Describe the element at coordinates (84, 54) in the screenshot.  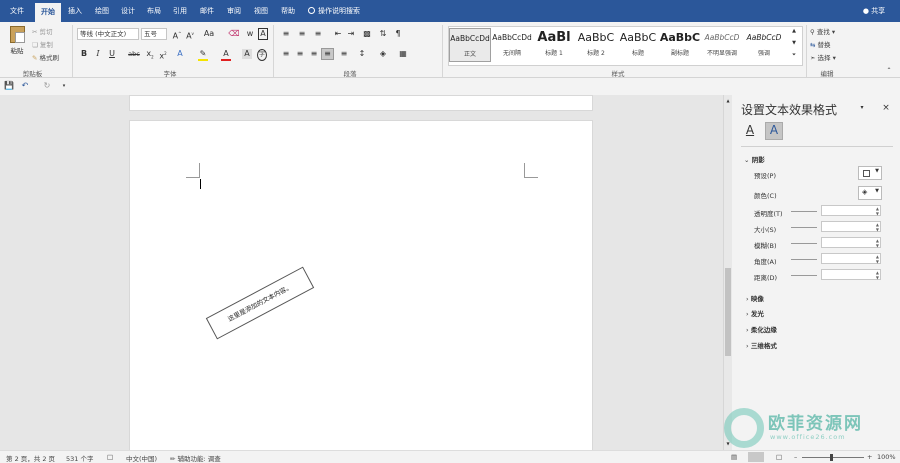
I see `bold-icon: B` at that location.